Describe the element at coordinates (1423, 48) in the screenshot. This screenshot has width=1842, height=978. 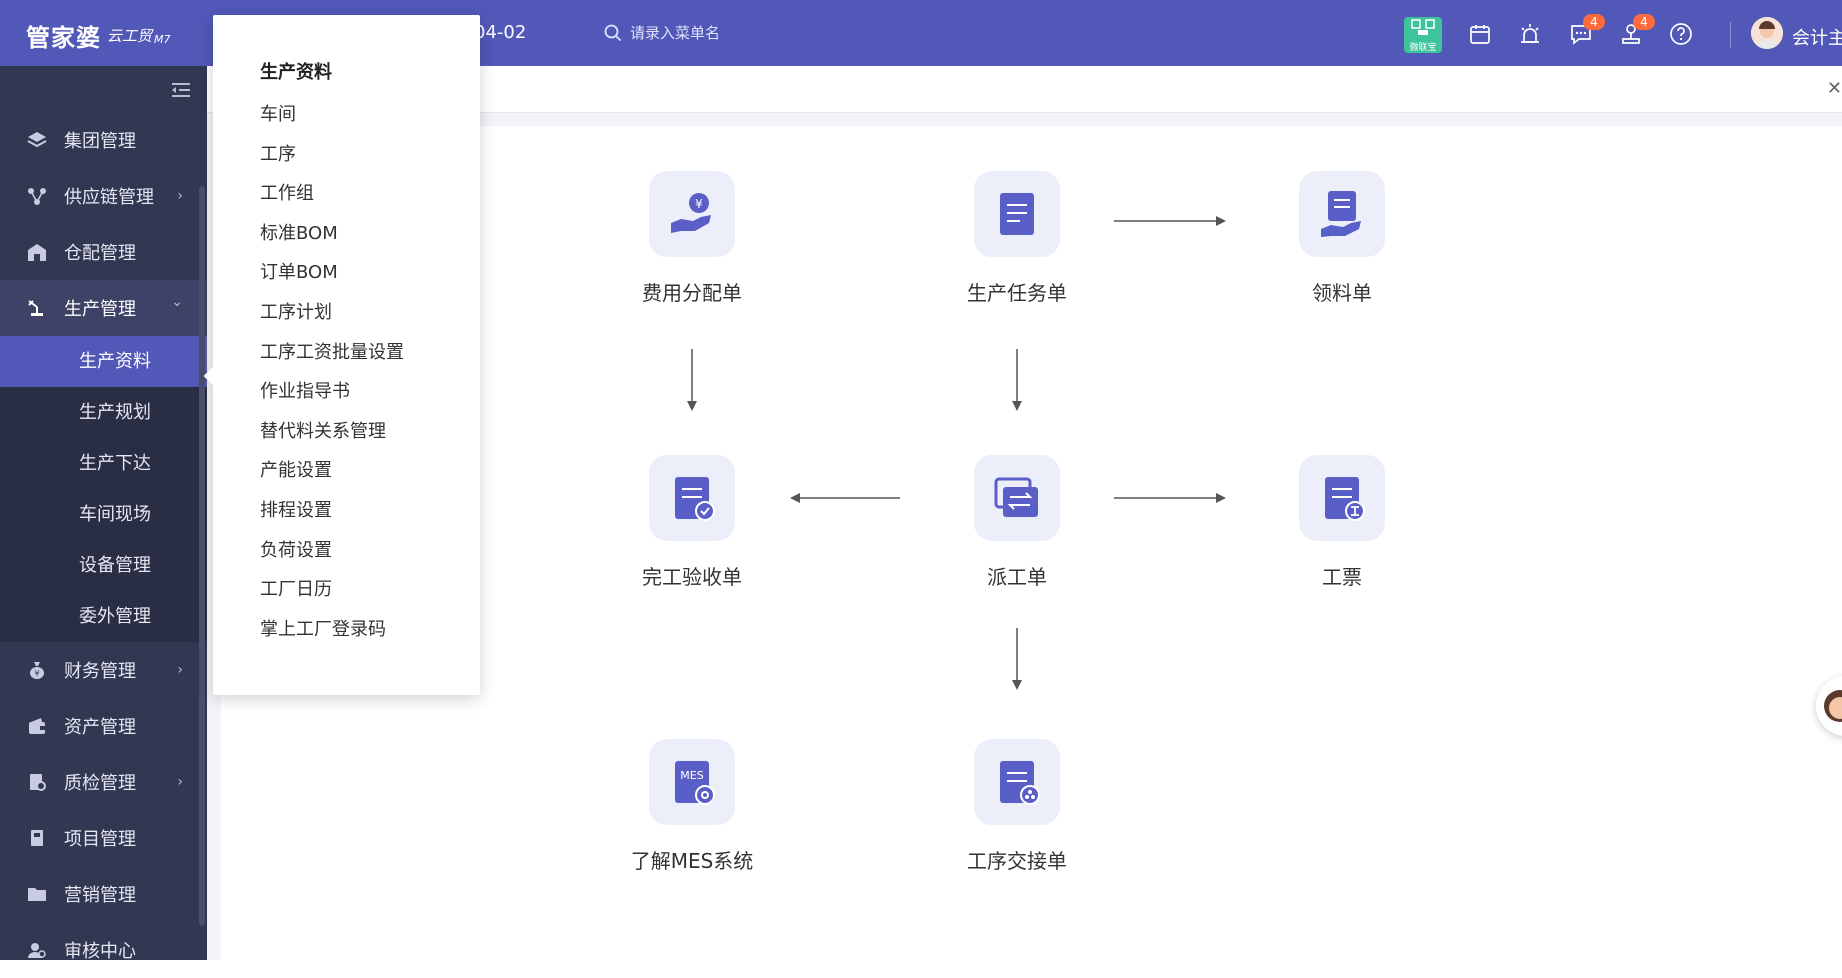
I see `qr-label: 微联宝` at that location.